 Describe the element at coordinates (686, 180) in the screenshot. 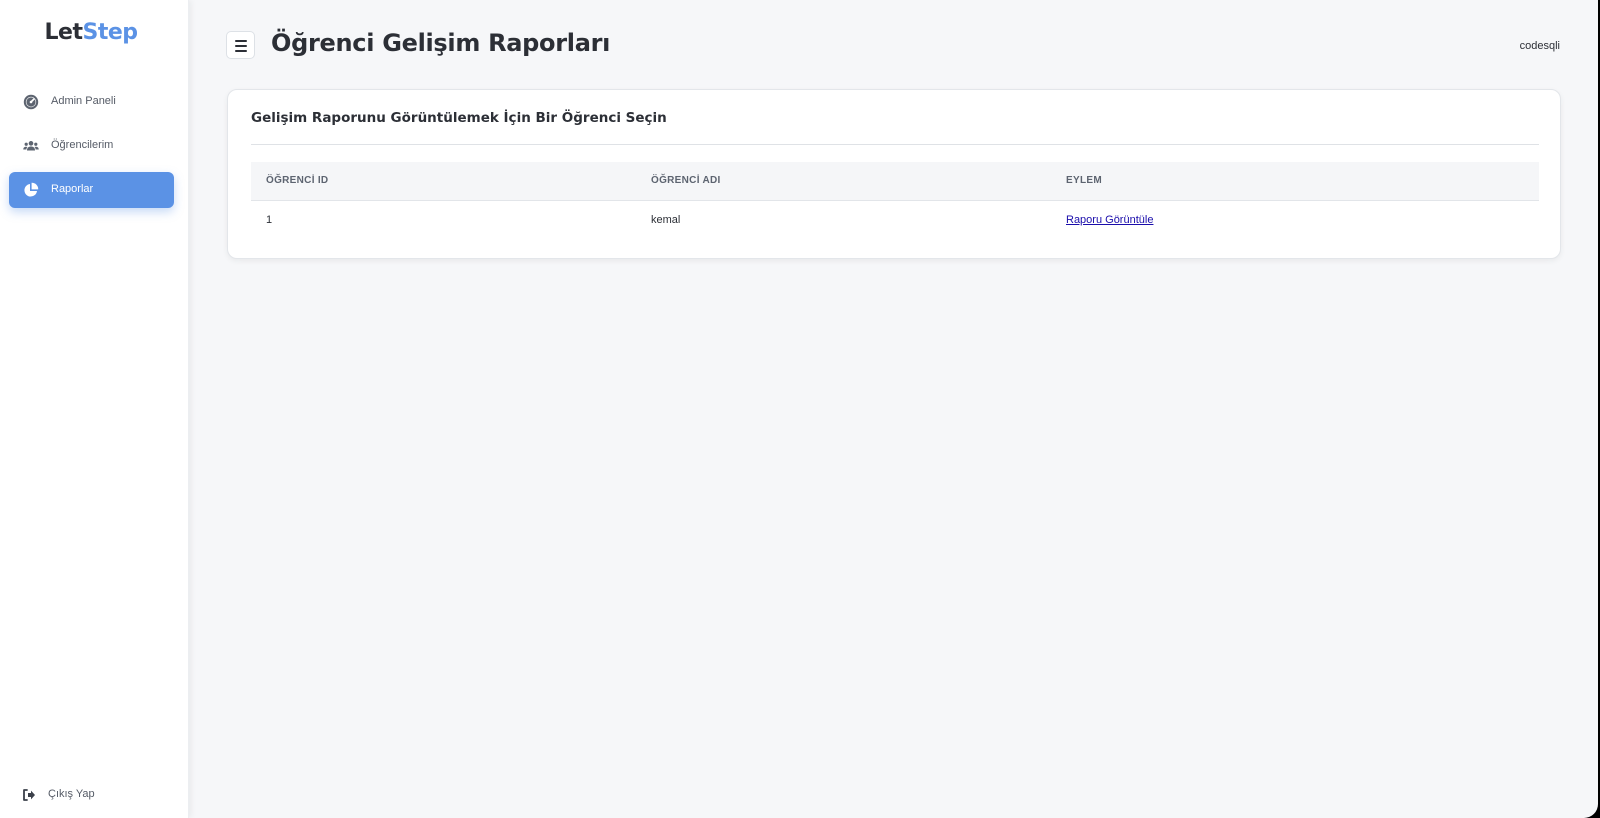

I see `column-header-student-name: ÖĞRENCİ ADI` at that location.